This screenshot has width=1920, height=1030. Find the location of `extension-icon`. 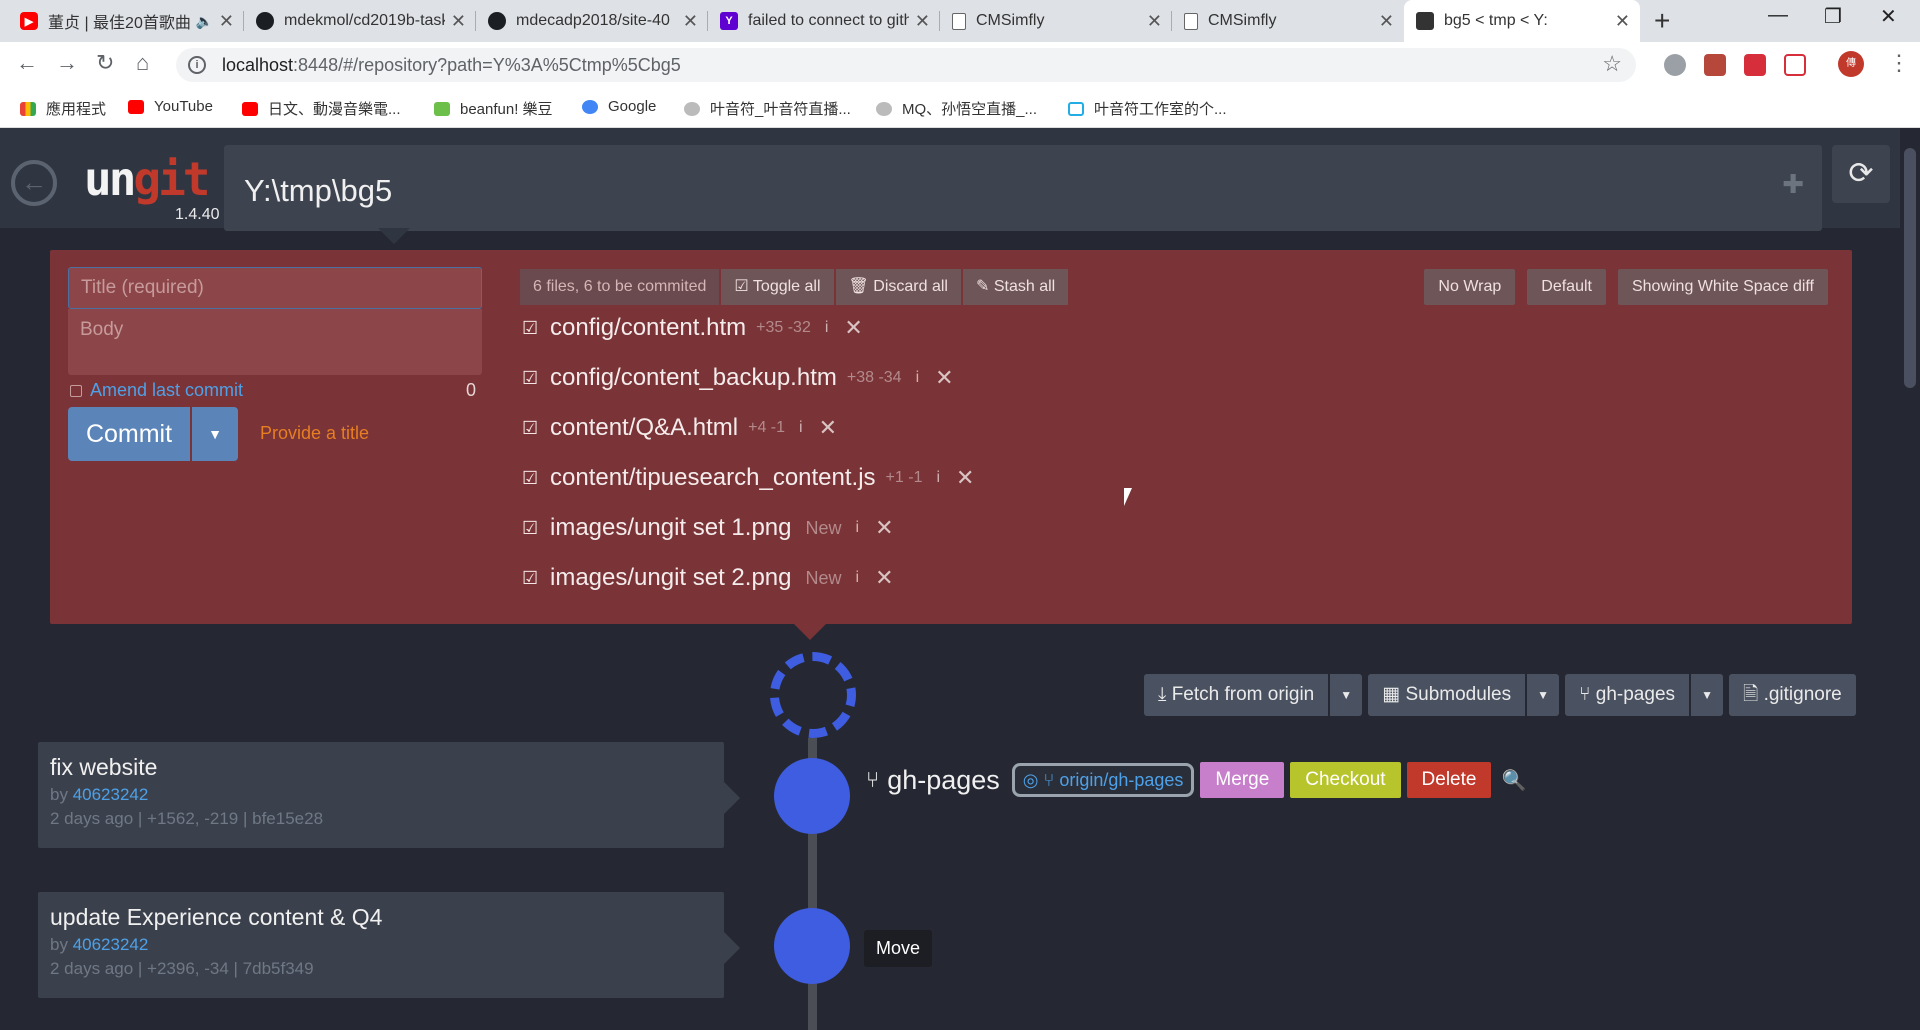

extension-icon is located at coordinates (1675, 65).